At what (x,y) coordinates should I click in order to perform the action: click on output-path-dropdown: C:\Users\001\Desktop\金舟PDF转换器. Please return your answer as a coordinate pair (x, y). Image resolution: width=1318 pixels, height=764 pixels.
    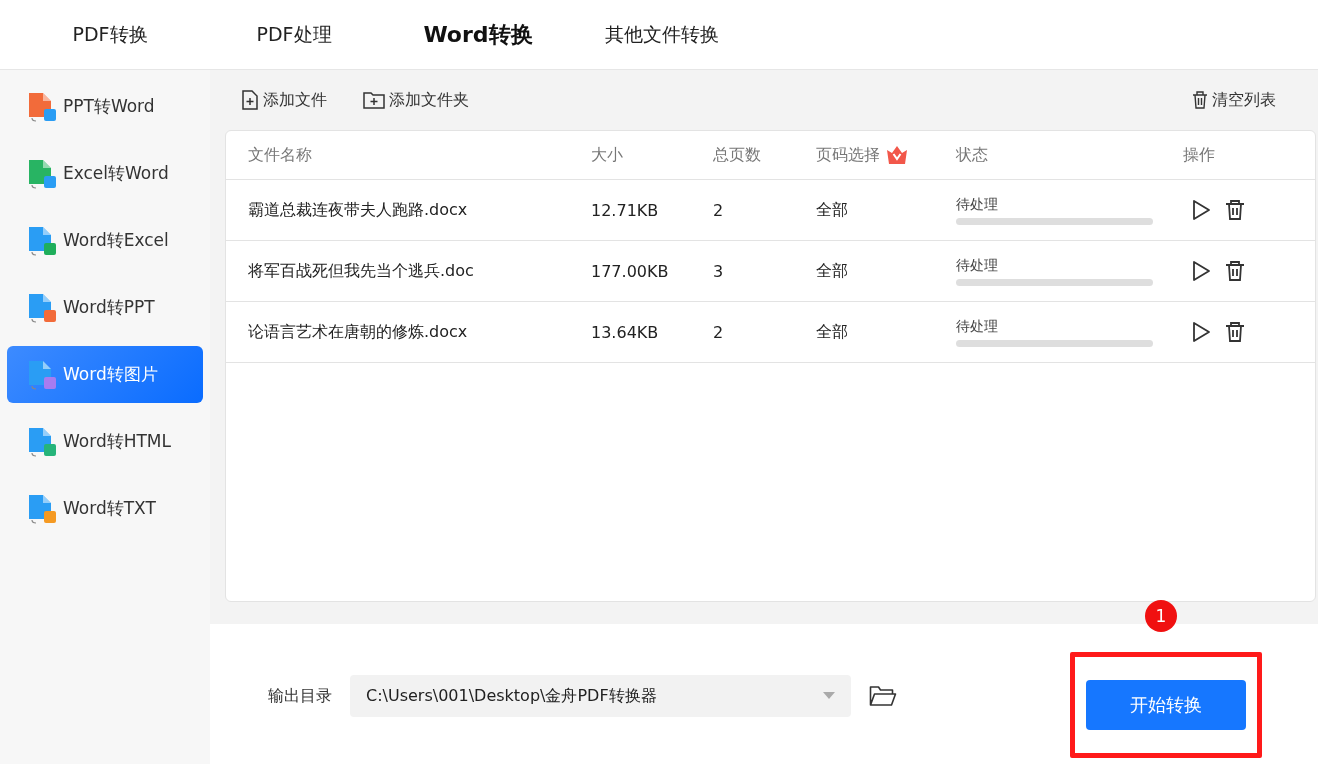
    Looking at the image, I should click on (600, 696).